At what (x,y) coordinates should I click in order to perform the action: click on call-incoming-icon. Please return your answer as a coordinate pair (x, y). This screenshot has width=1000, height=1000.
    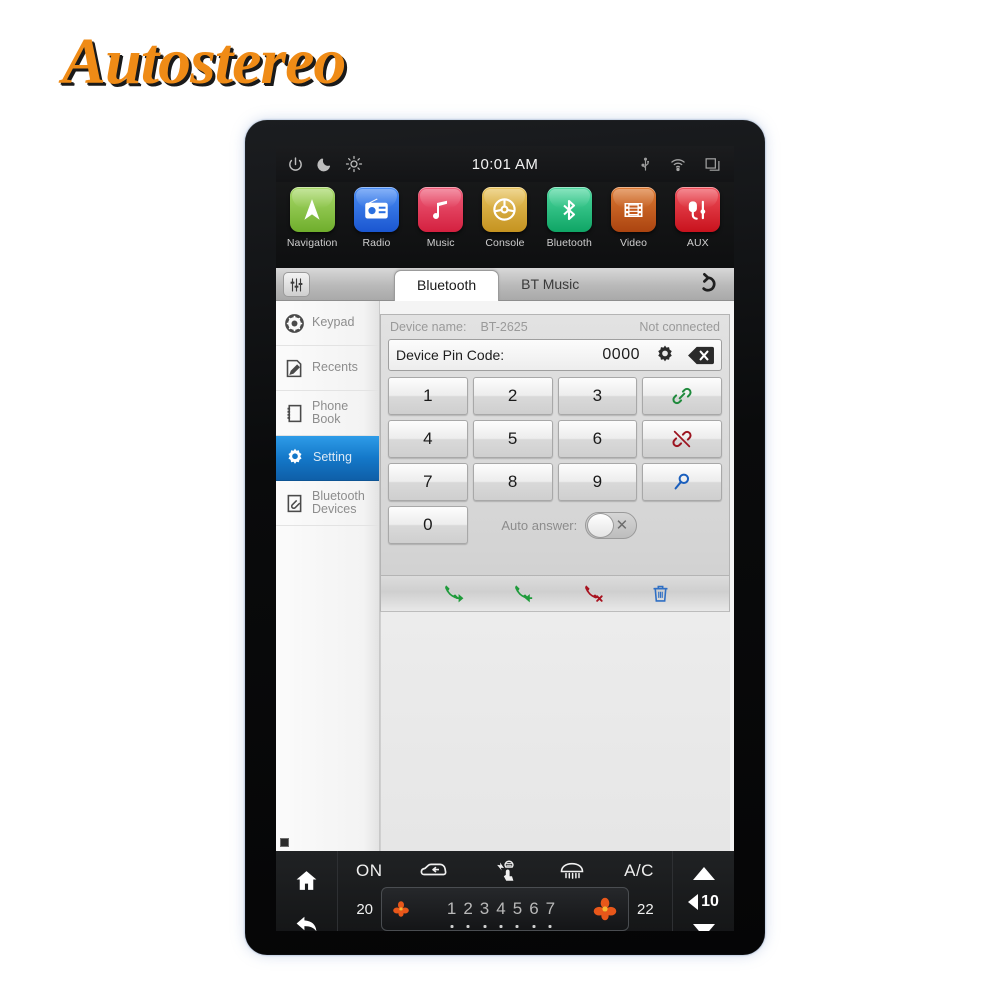
    Looking at the image, I should click on (523, 594).